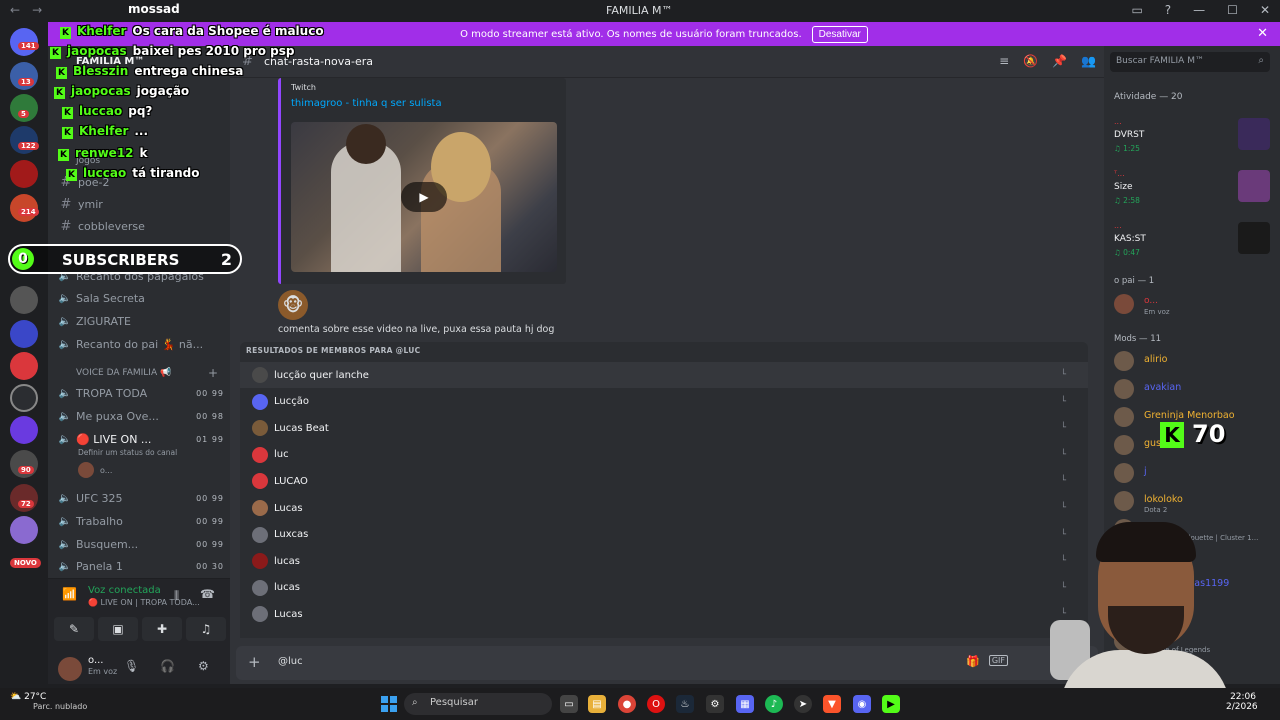 This screenshot has width=1280, height=720. I want to click on disable-streamer-button: Desativar, so click(839, 34).